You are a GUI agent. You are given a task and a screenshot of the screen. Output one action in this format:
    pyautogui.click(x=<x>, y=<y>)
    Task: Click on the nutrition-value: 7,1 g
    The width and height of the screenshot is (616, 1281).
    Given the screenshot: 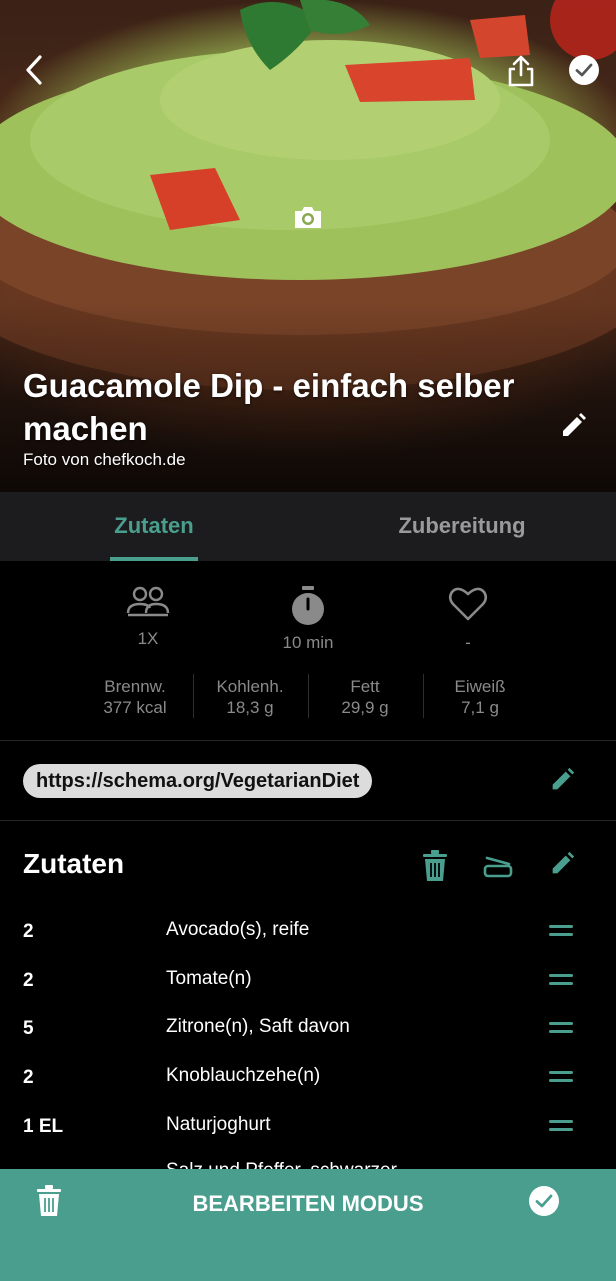 What is the action you would take?
    pyautogui.click(x=480, y=707)
    